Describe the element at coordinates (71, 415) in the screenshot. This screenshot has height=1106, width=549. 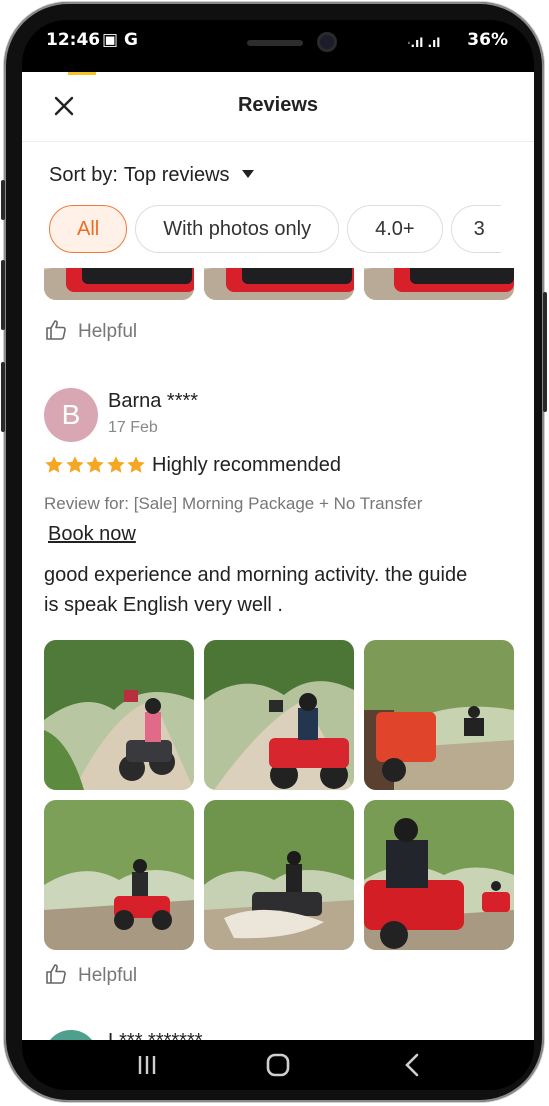
I see `avatar: B` at that location.